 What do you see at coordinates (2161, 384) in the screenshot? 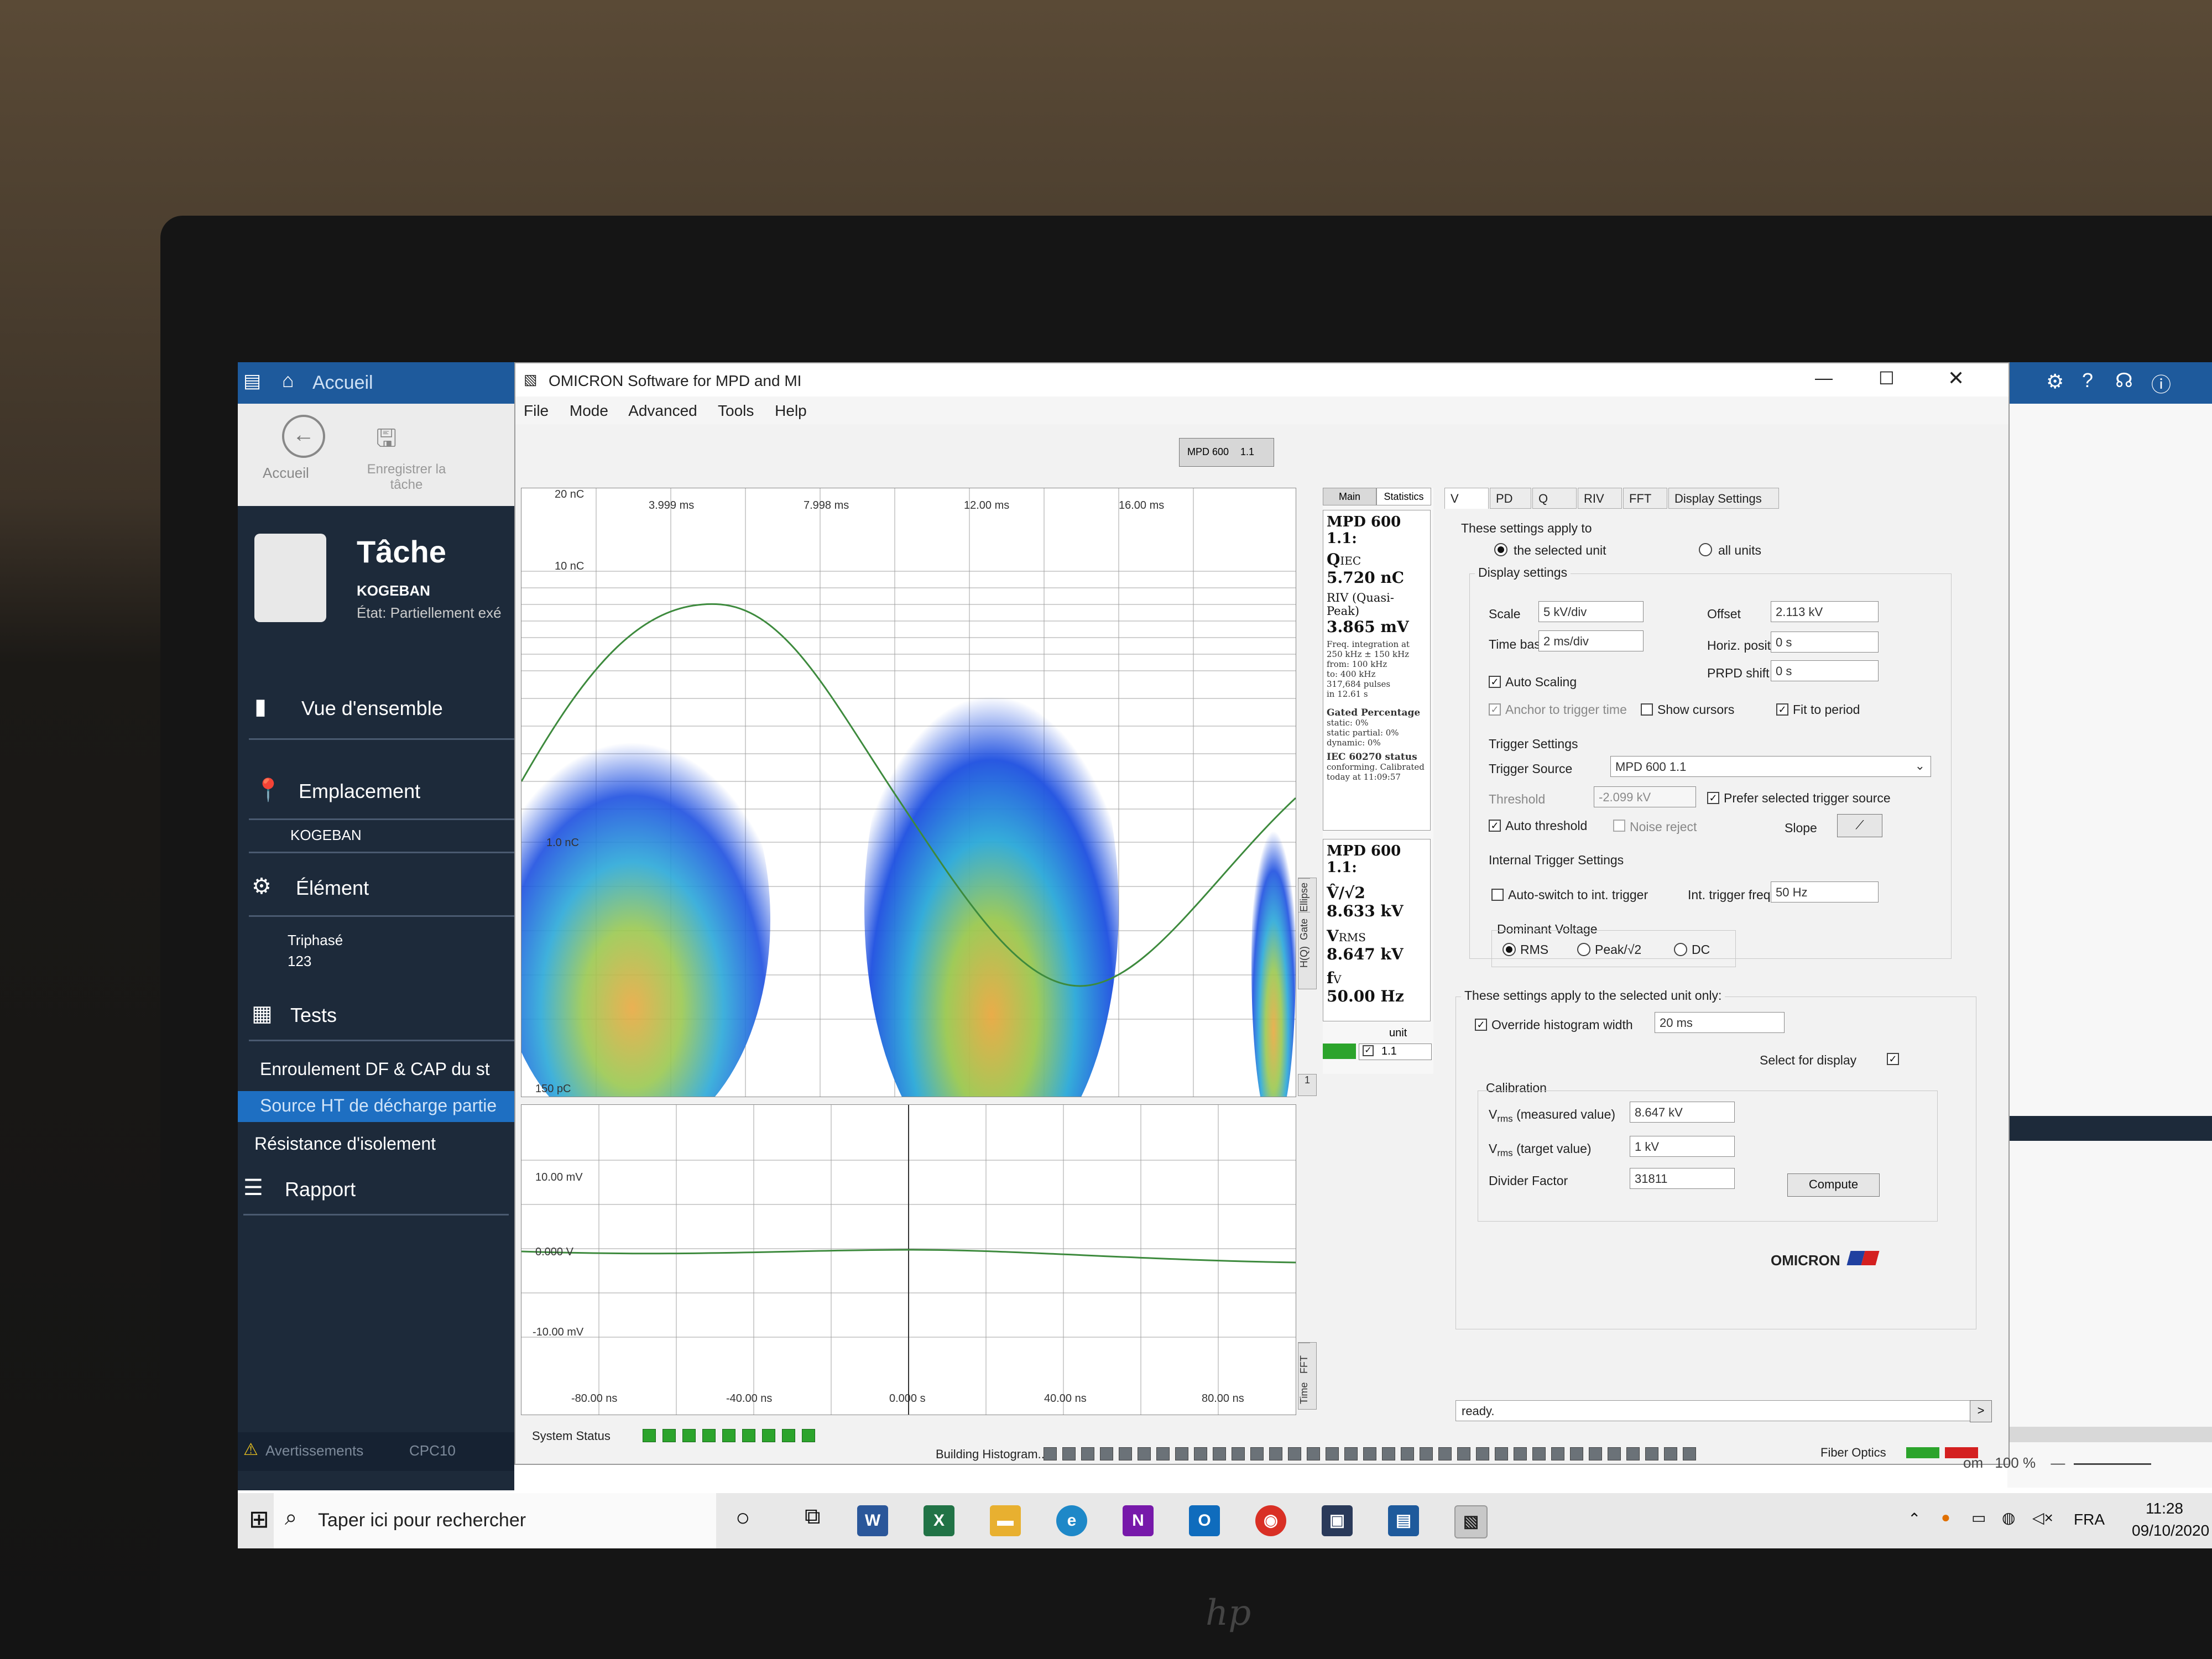
I see `info-icon: ⓘ` at bounding box center [2161, 384].